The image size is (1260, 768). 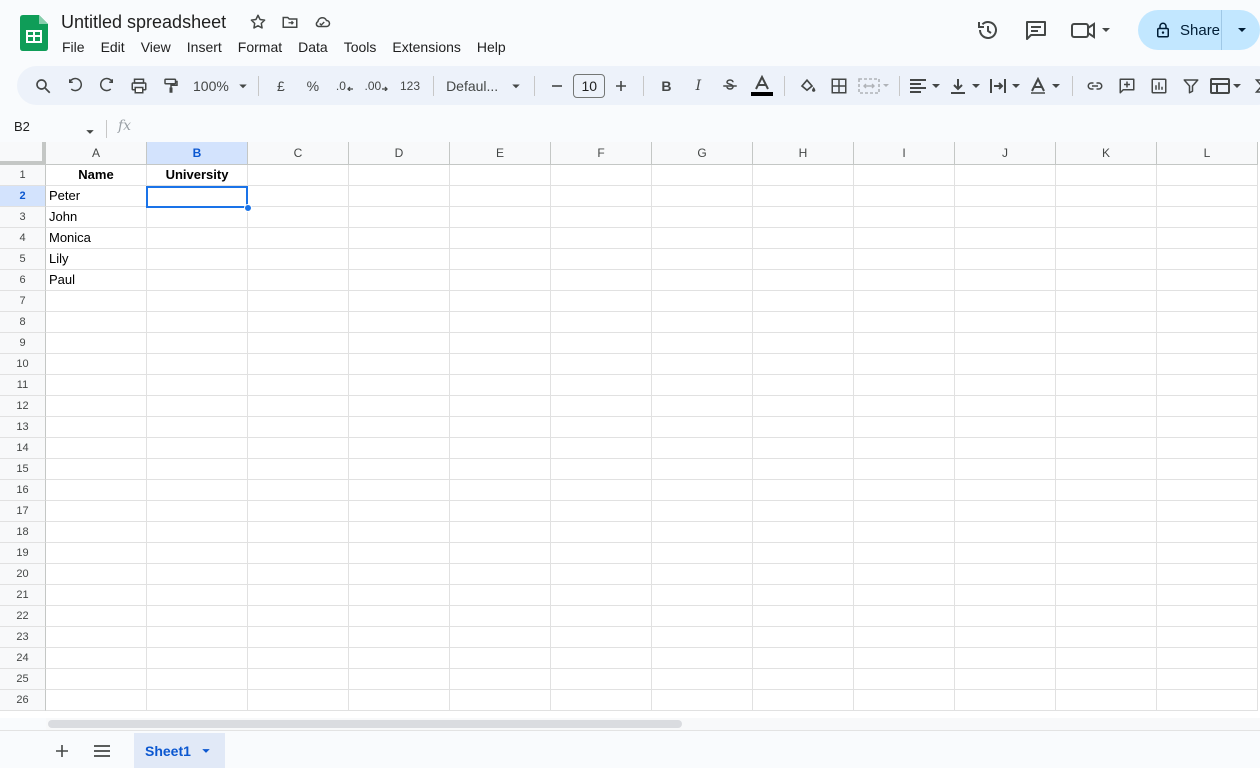 What do you see at coordinates (197, 679) in the screenshot?
I see `cell-b25` at bounding box center [197, 679].